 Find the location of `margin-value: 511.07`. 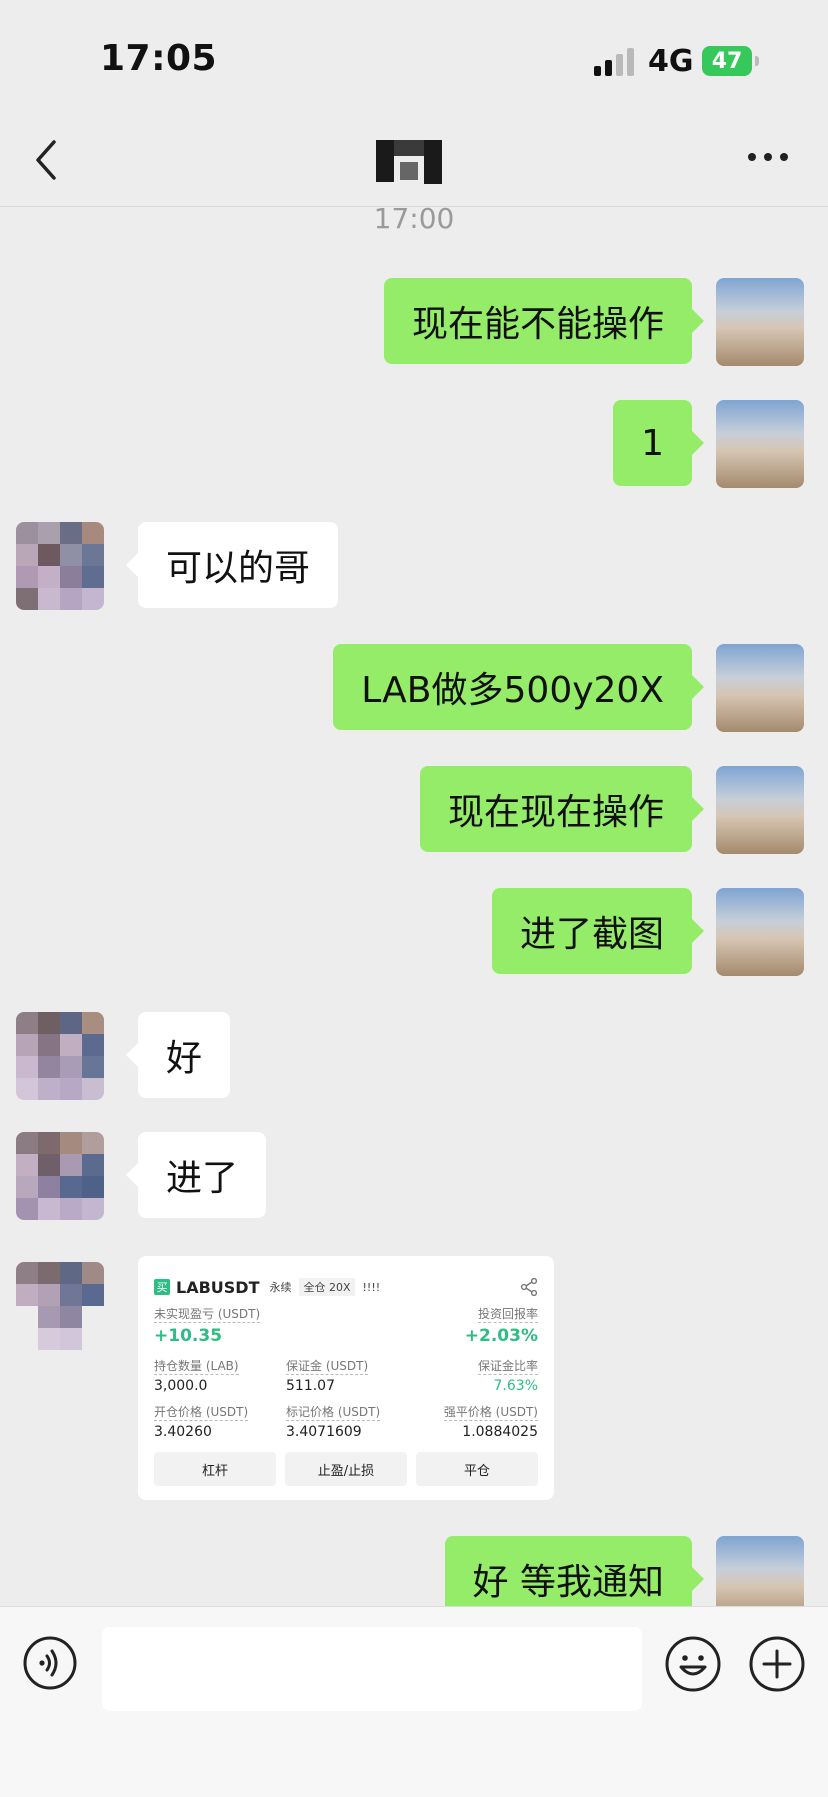

margin-value: 511.07 is located at coordinates (310, 1386).